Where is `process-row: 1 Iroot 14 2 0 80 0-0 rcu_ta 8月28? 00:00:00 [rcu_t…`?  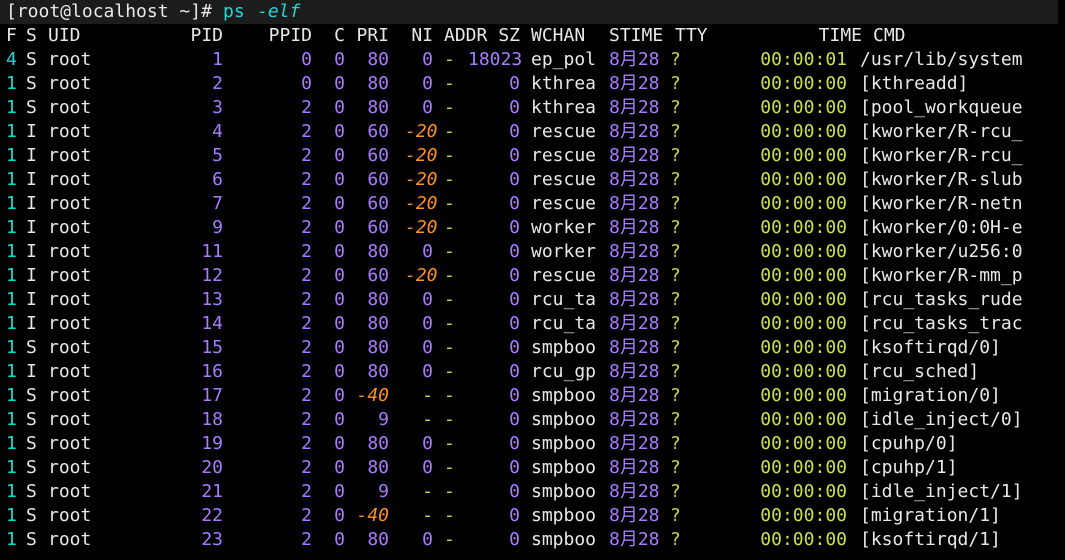 process-row: 1 Iroot 14 2 0 80 0-0 rcu_ta 8月28? 00:00:00 [rcu_t… is located at coordinates (532, 324).